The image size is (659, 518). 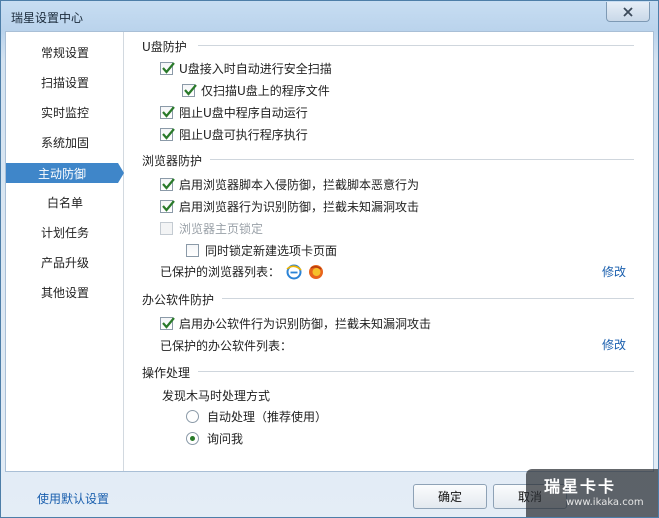 What do you see at coordinates (192, 416) in the screenshot?
I see `action-auto-radio` at bounding box center [192, 416].